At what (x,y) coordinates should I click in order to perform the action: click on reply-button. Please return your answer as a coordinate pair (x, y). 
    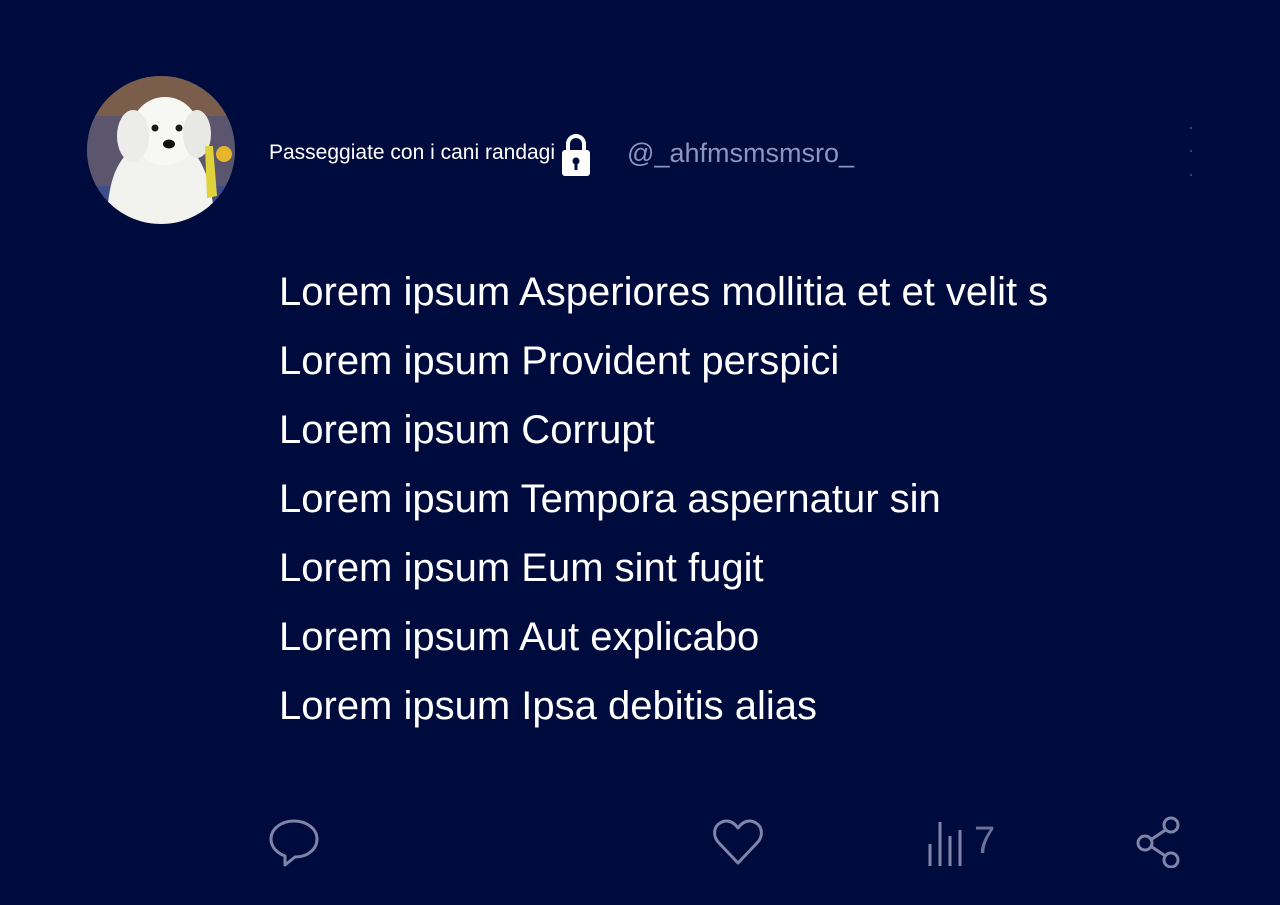
    Looking at the image, I should click on (294, 841).